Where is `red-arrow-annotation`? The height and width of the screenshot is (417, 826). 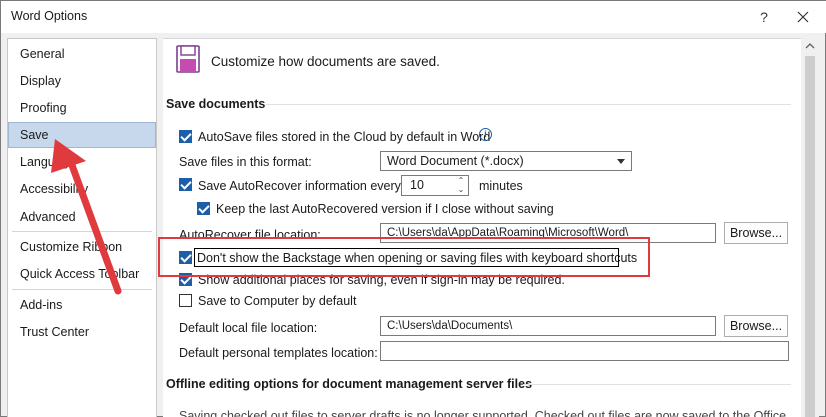 red-arrow-annotation is located at coordinates (86, 217).